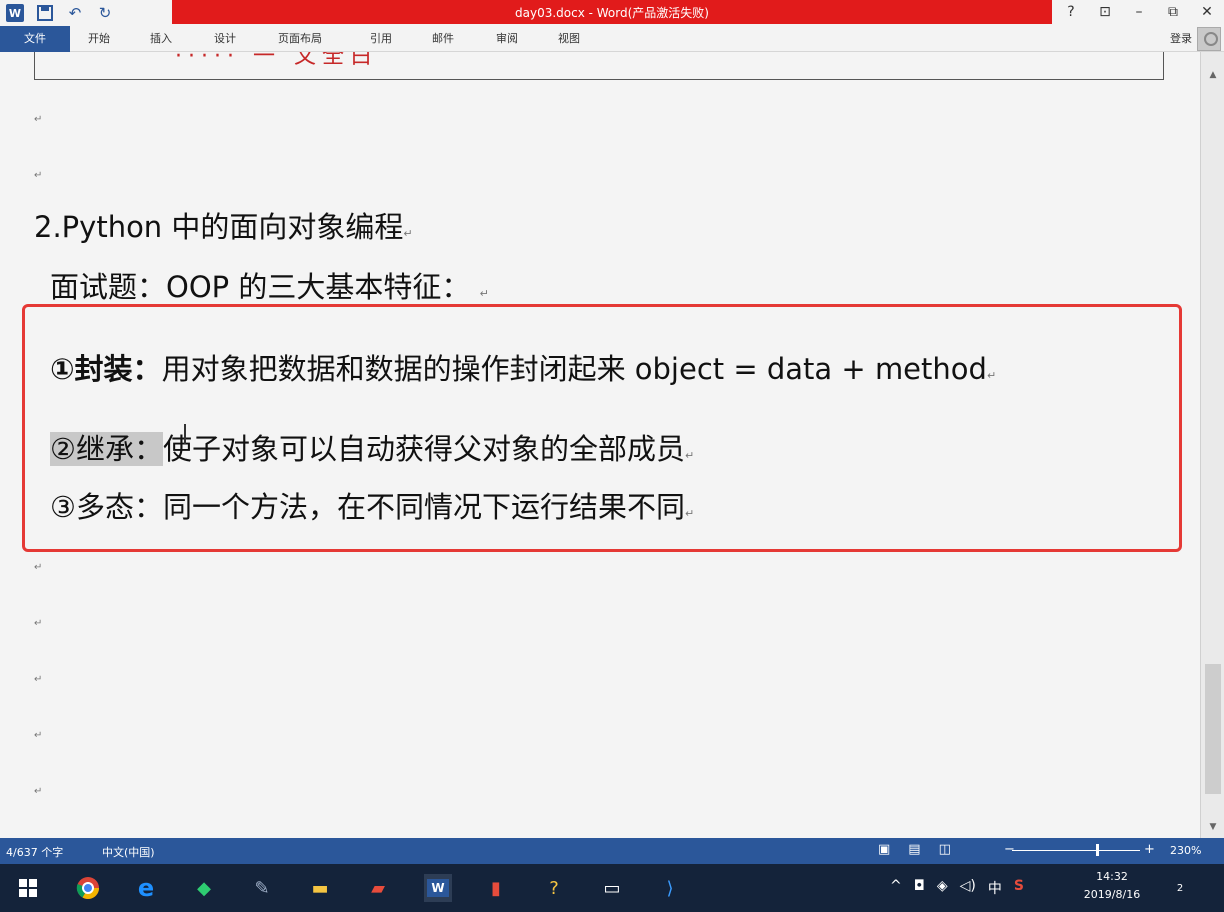 Image resolution: width=1224 pixels, height=912 pixels. I want to click on network-icon: ◘, so click(919, 888).